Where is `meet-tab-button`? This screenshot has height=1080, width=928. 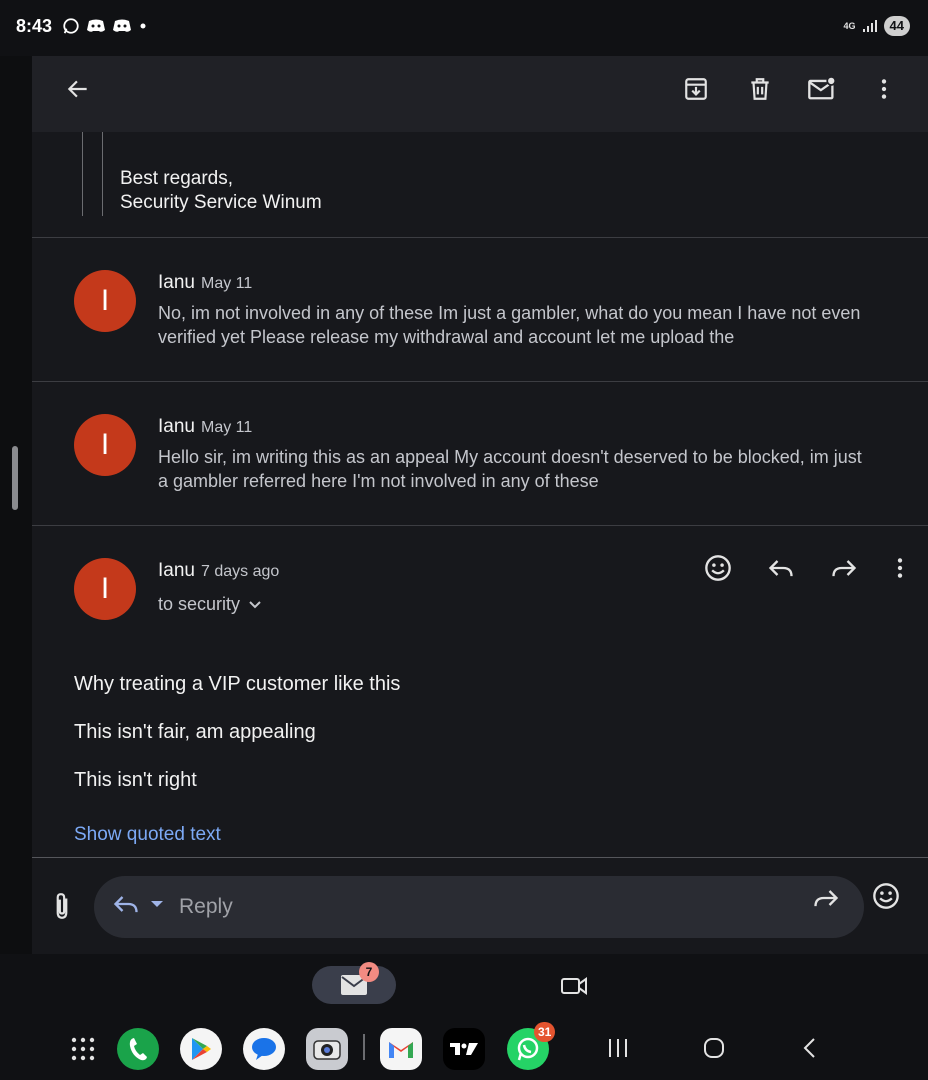
meet-tab-button is located at coordinates (574, 986).